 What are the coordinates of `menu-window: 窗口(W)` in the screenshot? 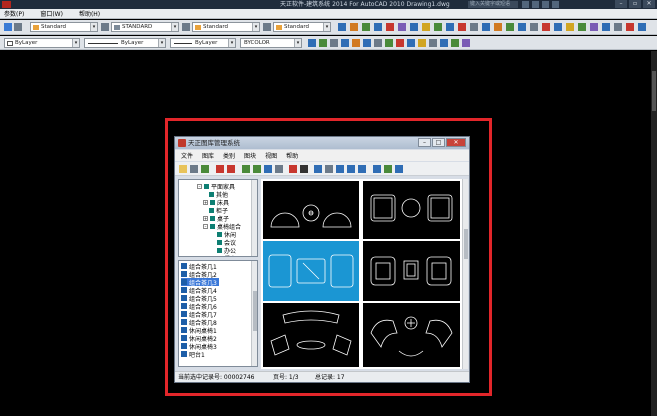 It's located at (51, 13).